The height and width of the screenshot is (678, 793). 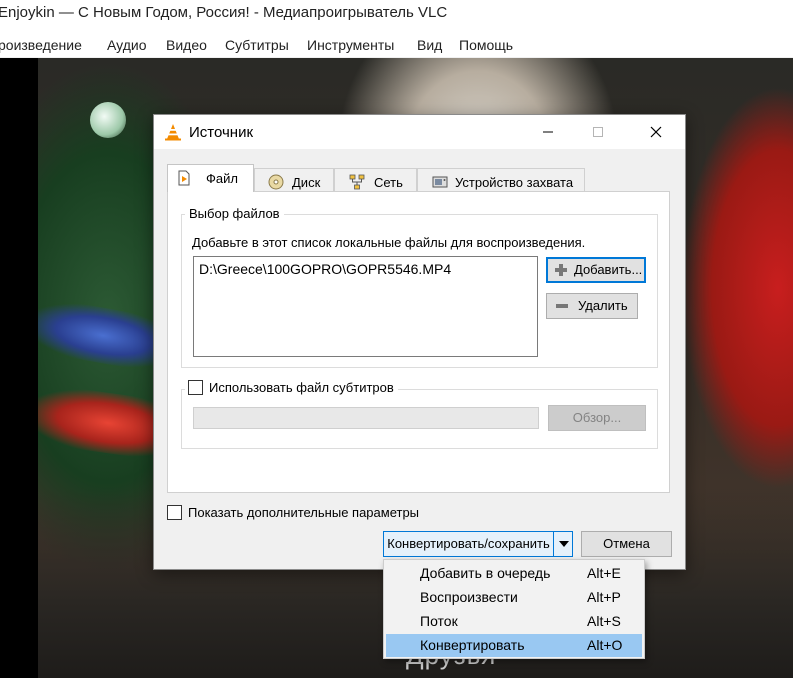 I want to click on maximize-icon, so click(x=598, y=132).